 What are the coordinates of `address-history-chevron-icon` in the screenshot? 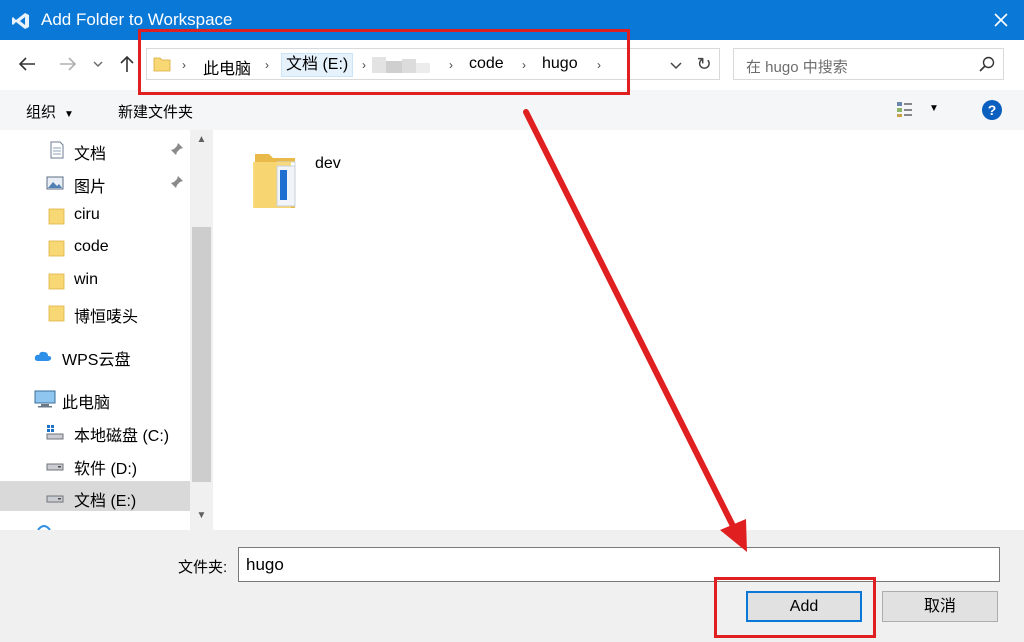 It's located at (676, 65).